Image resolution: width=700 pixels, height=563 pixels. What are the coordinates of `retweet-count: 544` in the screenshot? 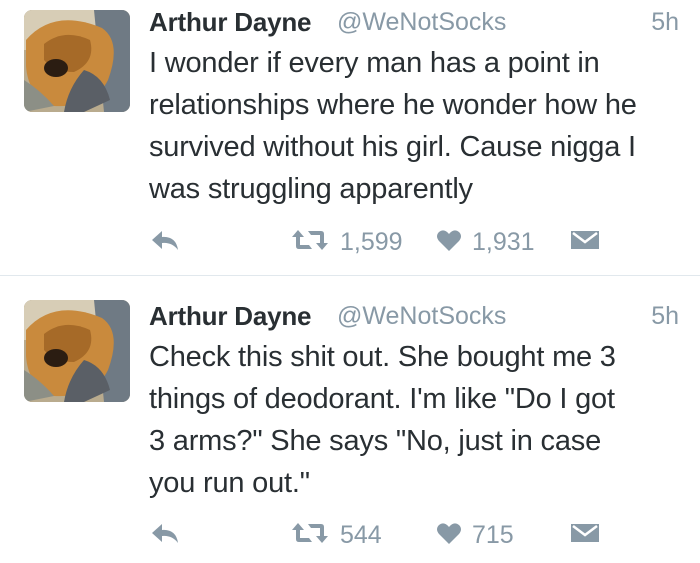 It's located at (361, 535).